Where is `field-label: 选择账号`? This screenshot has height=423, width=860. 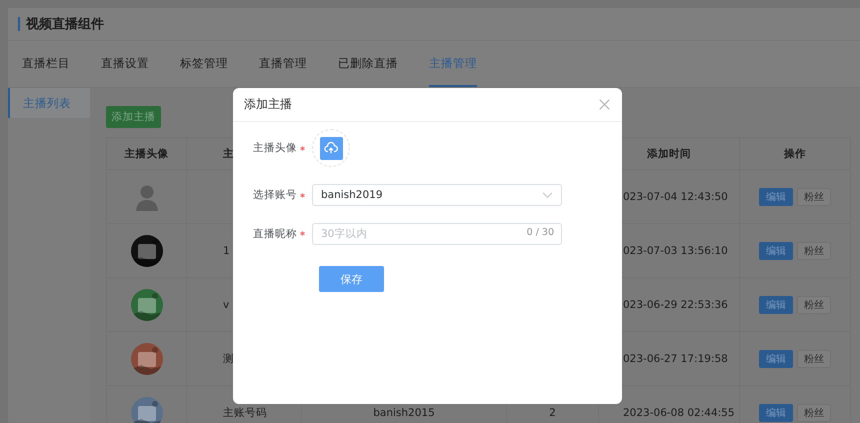
field-label: 选择账号 is located at coordinates (275, 195).